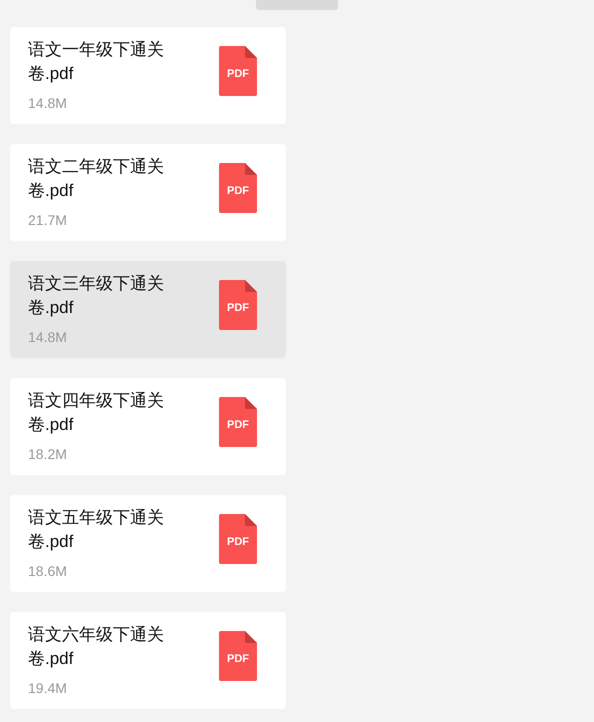 The width and height of the screenshot is (594, 722). I want to click on file-message-card: 语文二年级下通关卷.pdf 21.7M PDF, so click(148, 192).